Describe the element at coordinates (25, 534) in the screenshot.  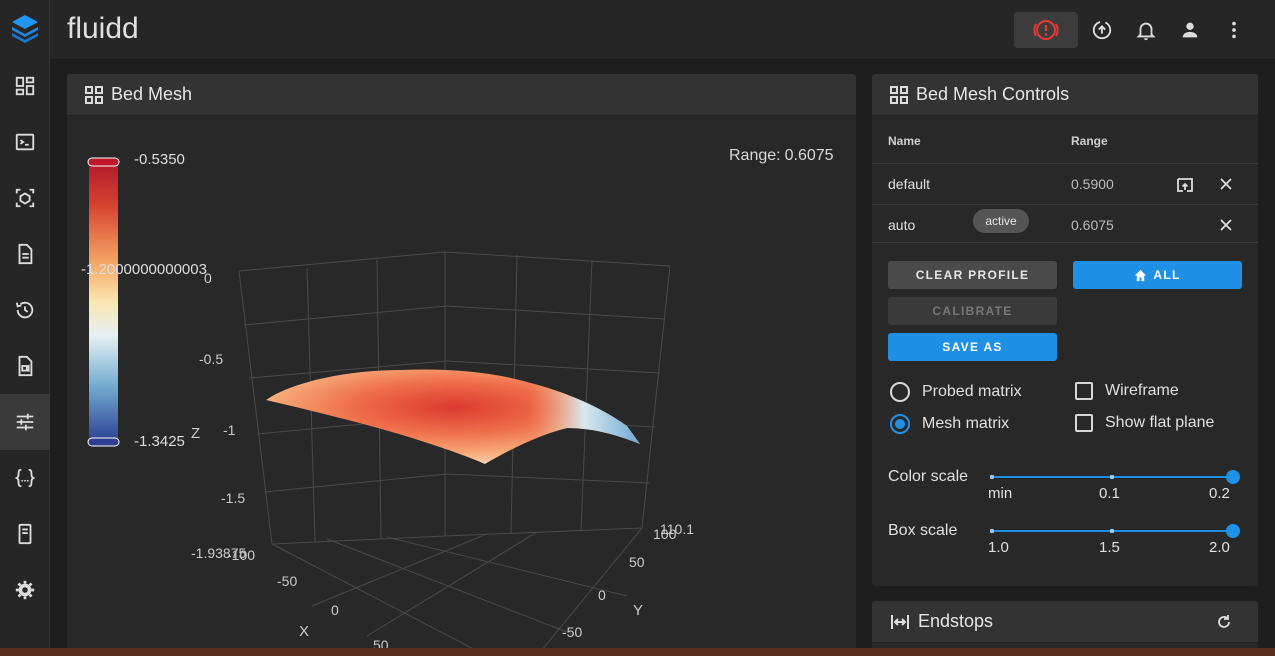
I see `sidebar-item-system` at that location.